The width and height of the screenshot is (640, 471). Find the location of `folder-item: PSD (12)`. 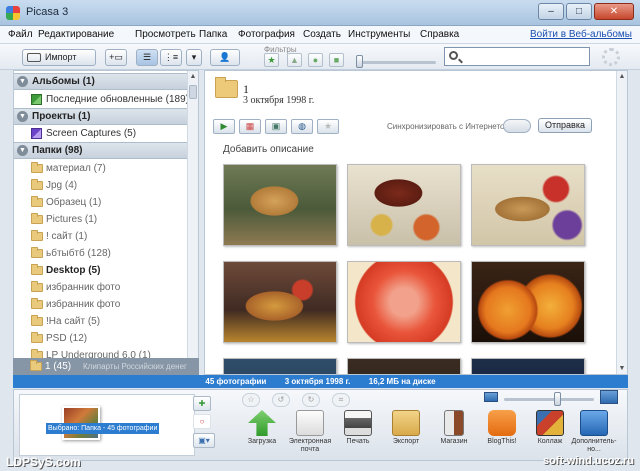

folder-item: PSD (12) is located at coordinates (101, 338).